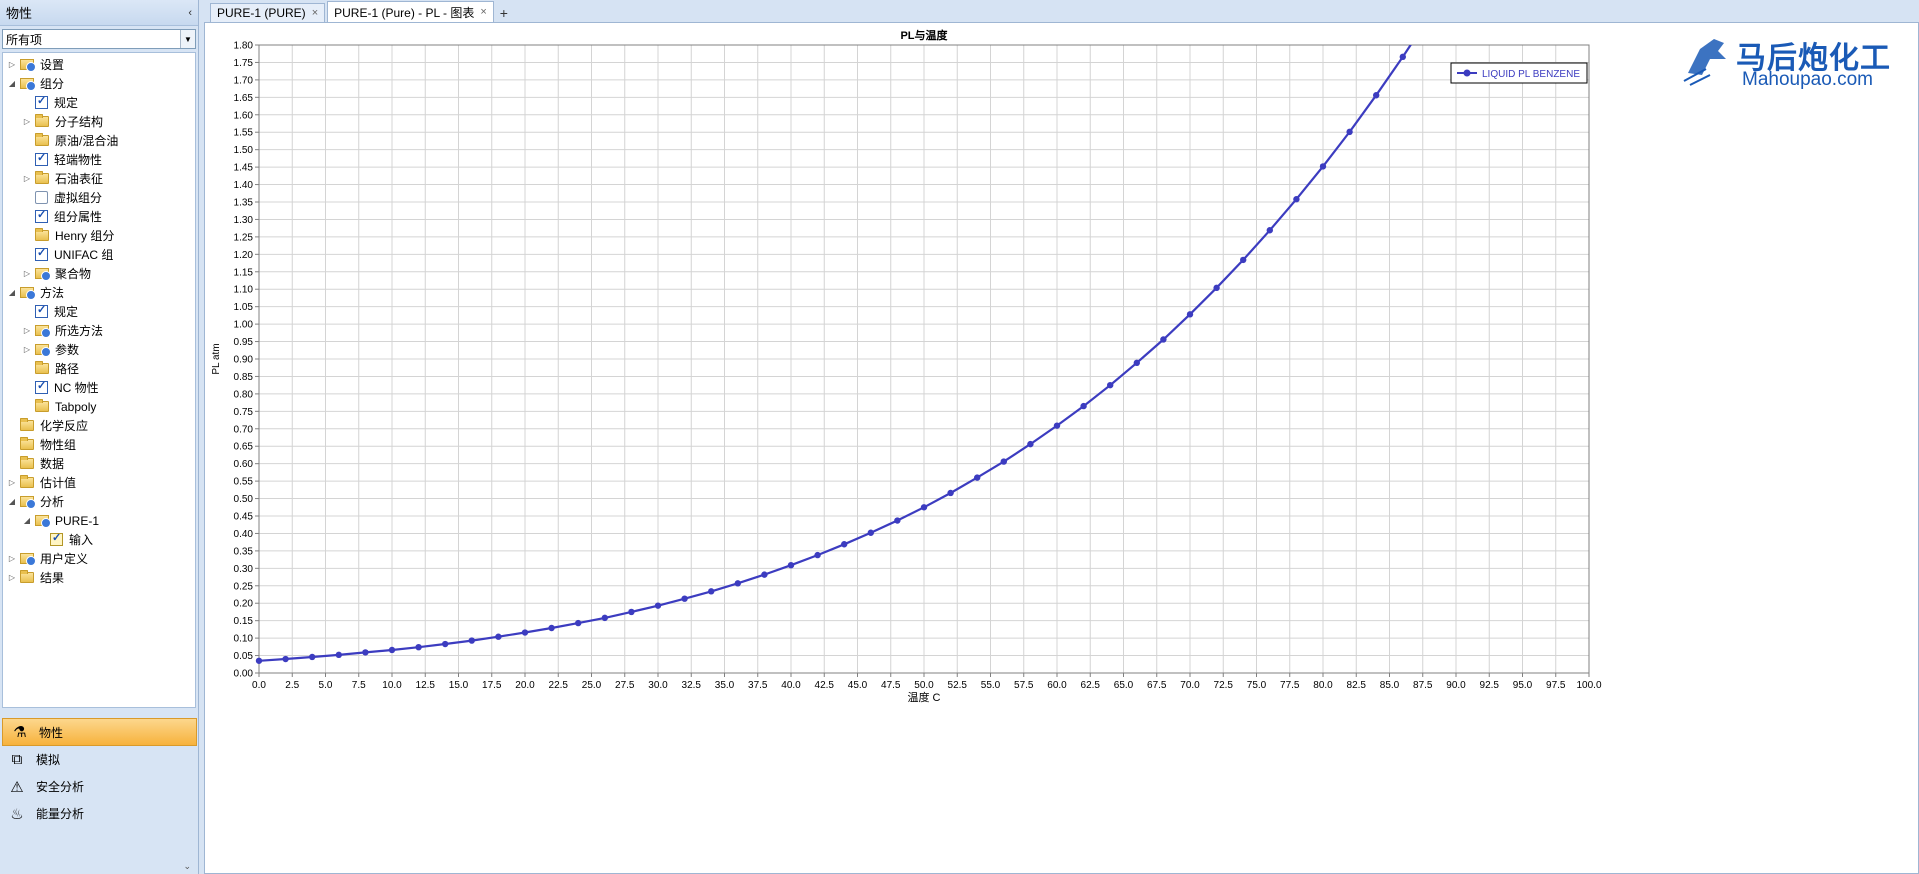  I want to click on nav-button: ⧉ 模拟, so click(99, 759).